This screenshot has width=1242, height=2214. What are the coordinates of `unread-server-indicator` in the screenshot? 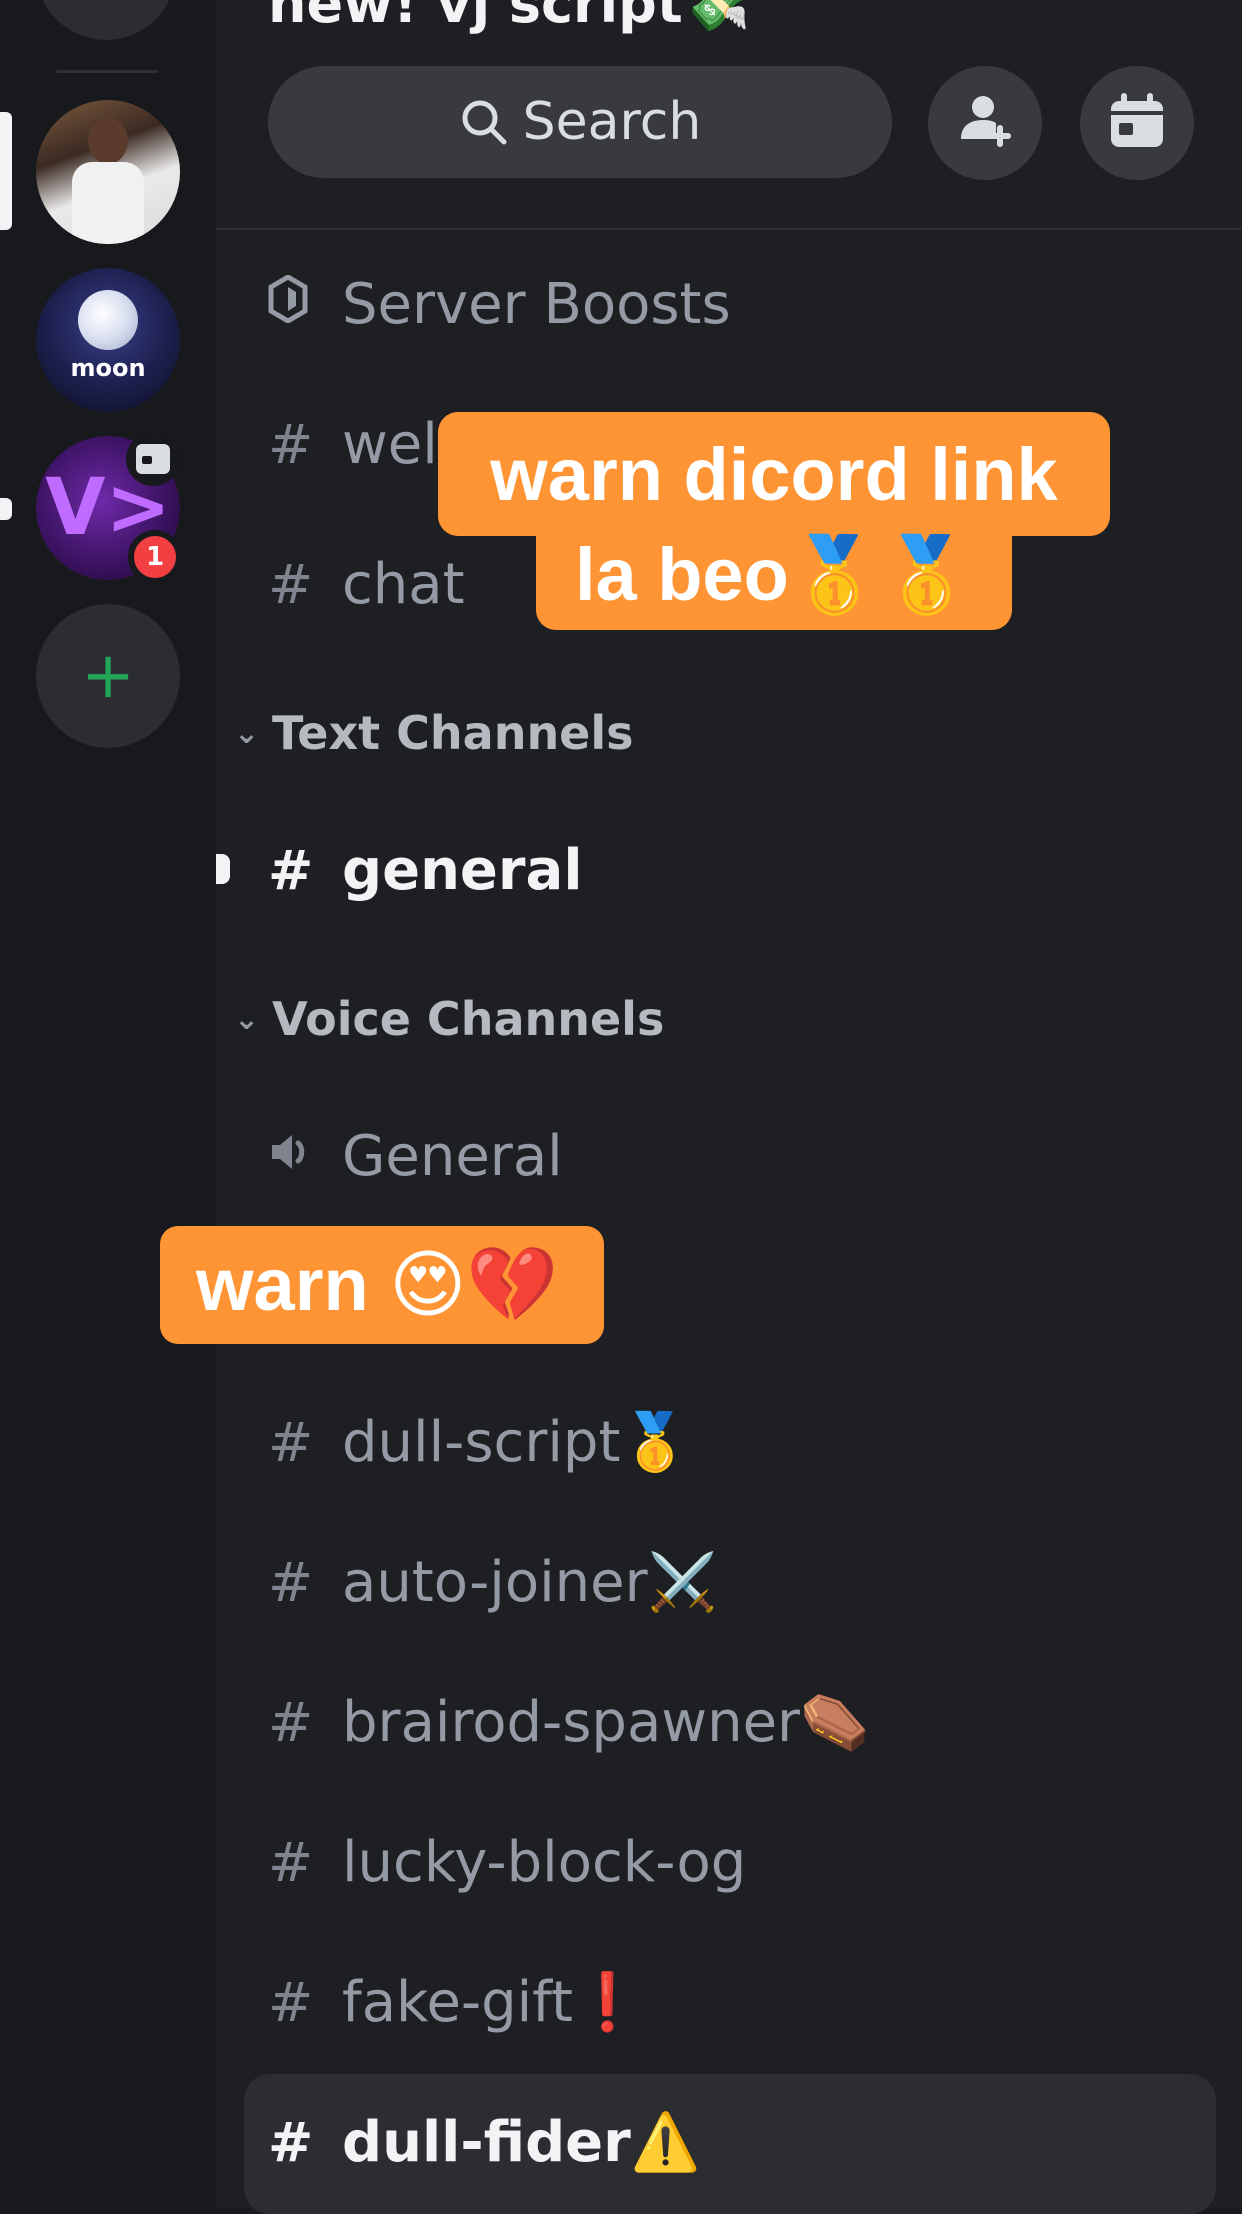 It's located at (6, 509).